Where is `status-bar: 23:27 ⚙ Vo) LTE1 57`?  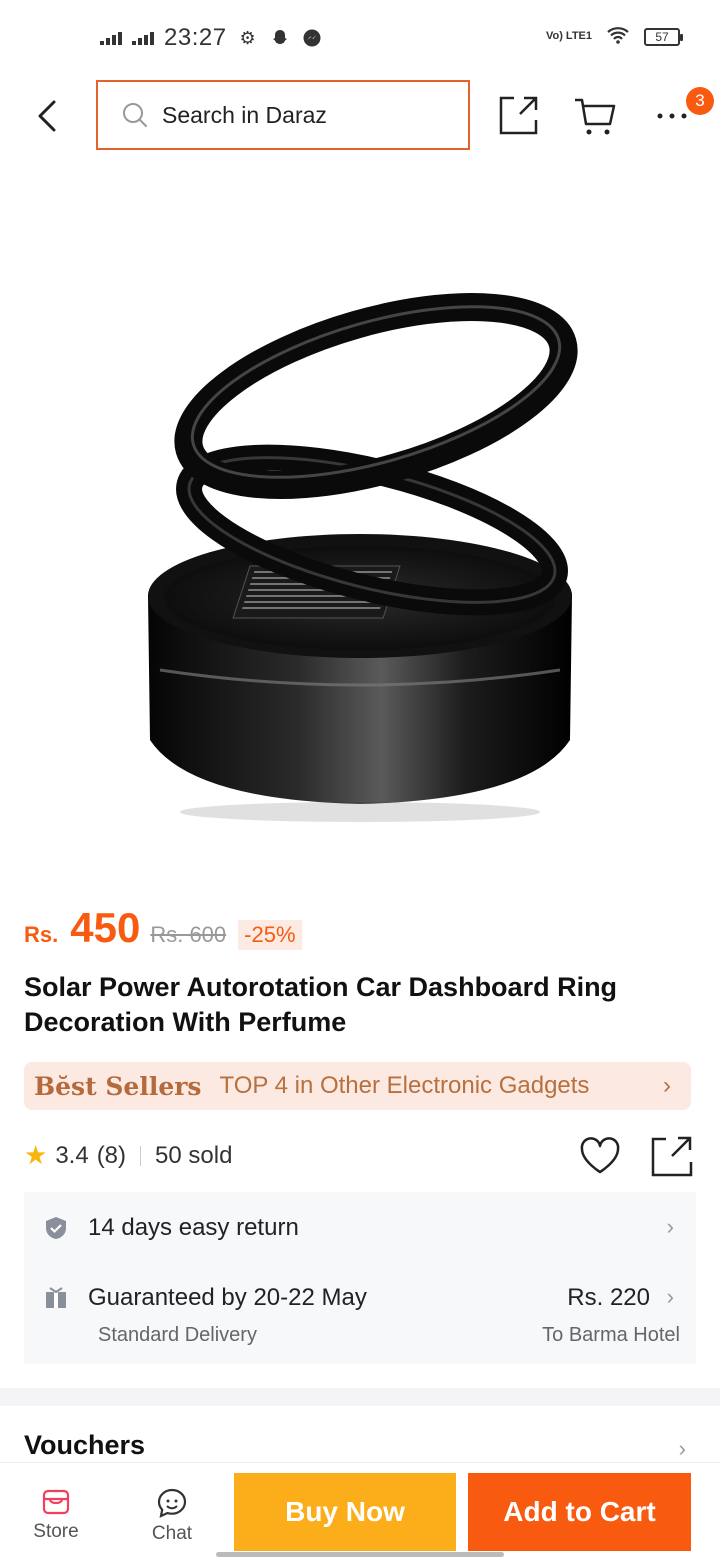
status-bar: 23:27 ⚙ Vo) LTE1 57 is located at coordinates (360, 38).